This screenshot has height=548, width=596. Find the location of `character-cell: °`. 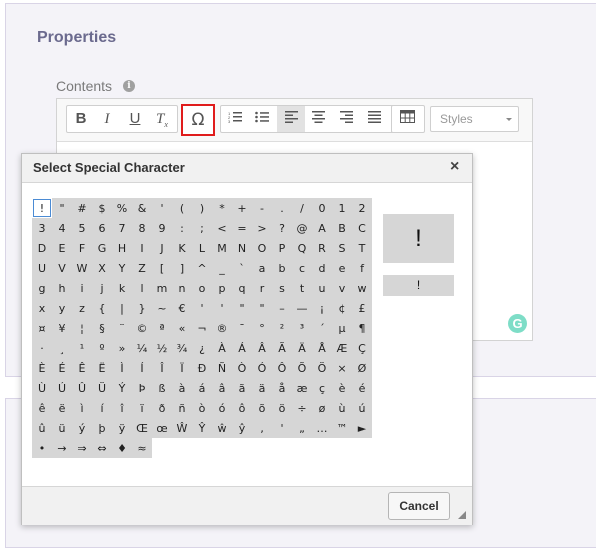

character-cell: ° is located at coordinates (262, 328).